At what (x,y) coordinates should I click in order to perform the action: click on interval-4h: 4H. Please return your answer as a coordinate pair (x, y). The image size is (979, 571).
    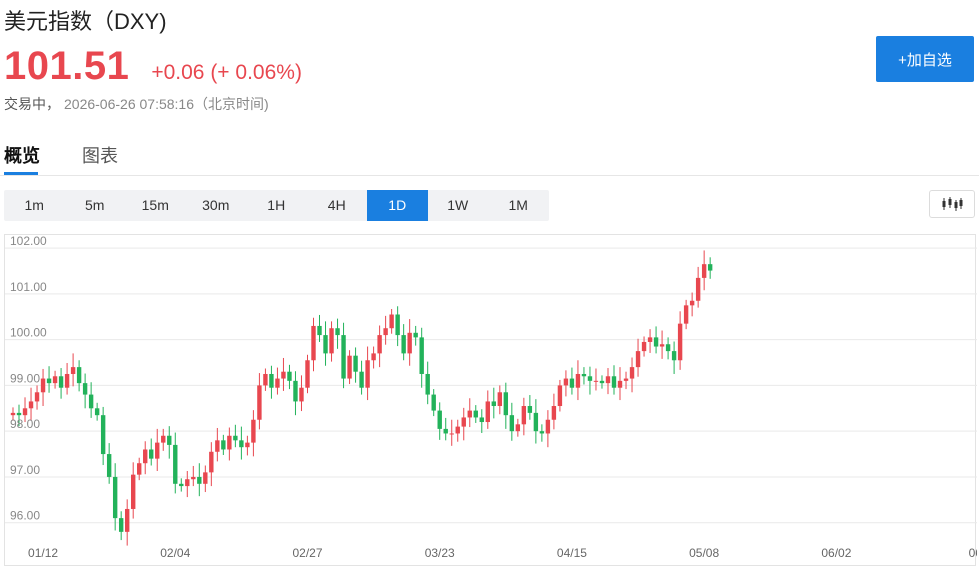
    Looking at the image, I should click on (337, 205).